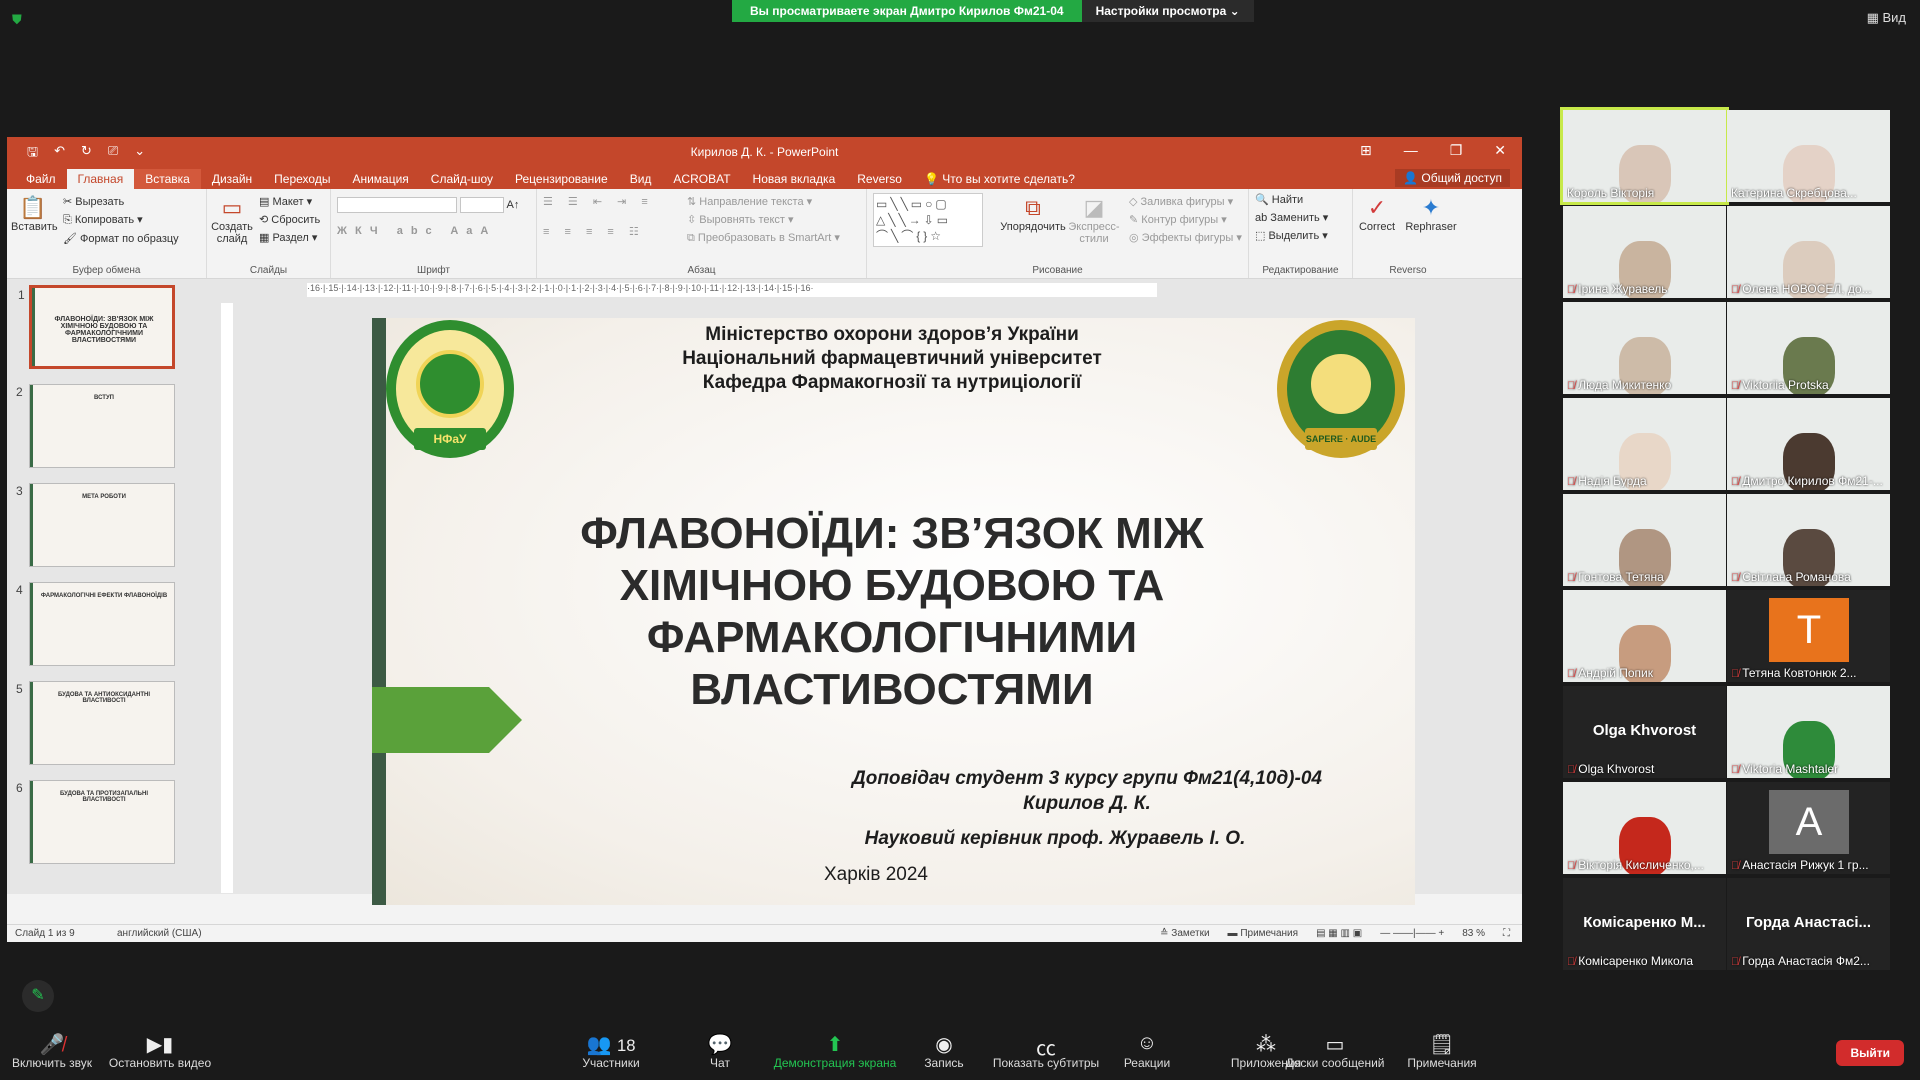 The height and width of the screenshot is (1080, 1920). What do you see at coordinates (433, 231) in the screenshot?
I see `font-format-icons: ЖКЧ abc AaA` at bounding box center [433, 231].